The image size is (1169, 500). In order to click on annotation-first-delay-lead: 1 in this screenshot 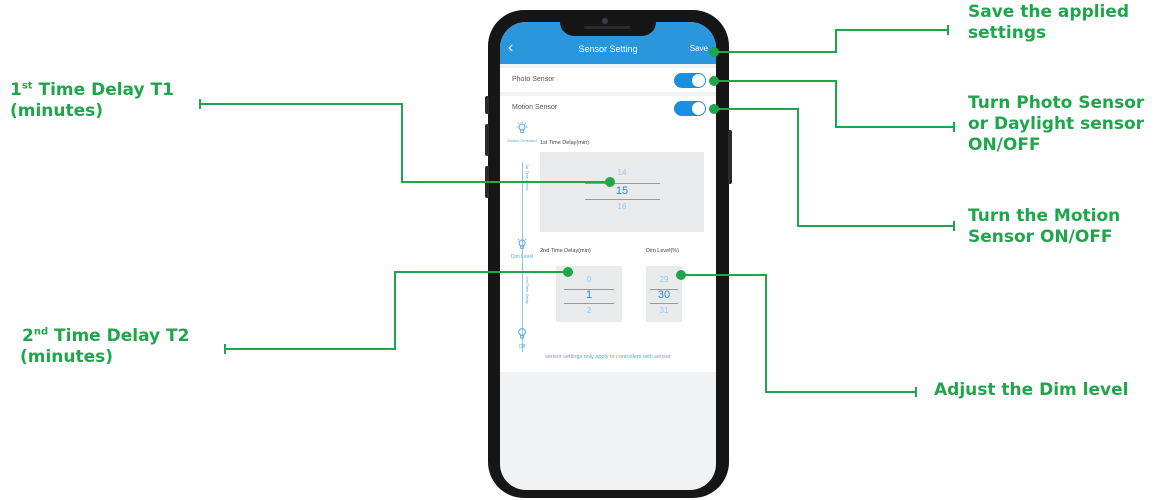, I will do `click(16, 90)`.